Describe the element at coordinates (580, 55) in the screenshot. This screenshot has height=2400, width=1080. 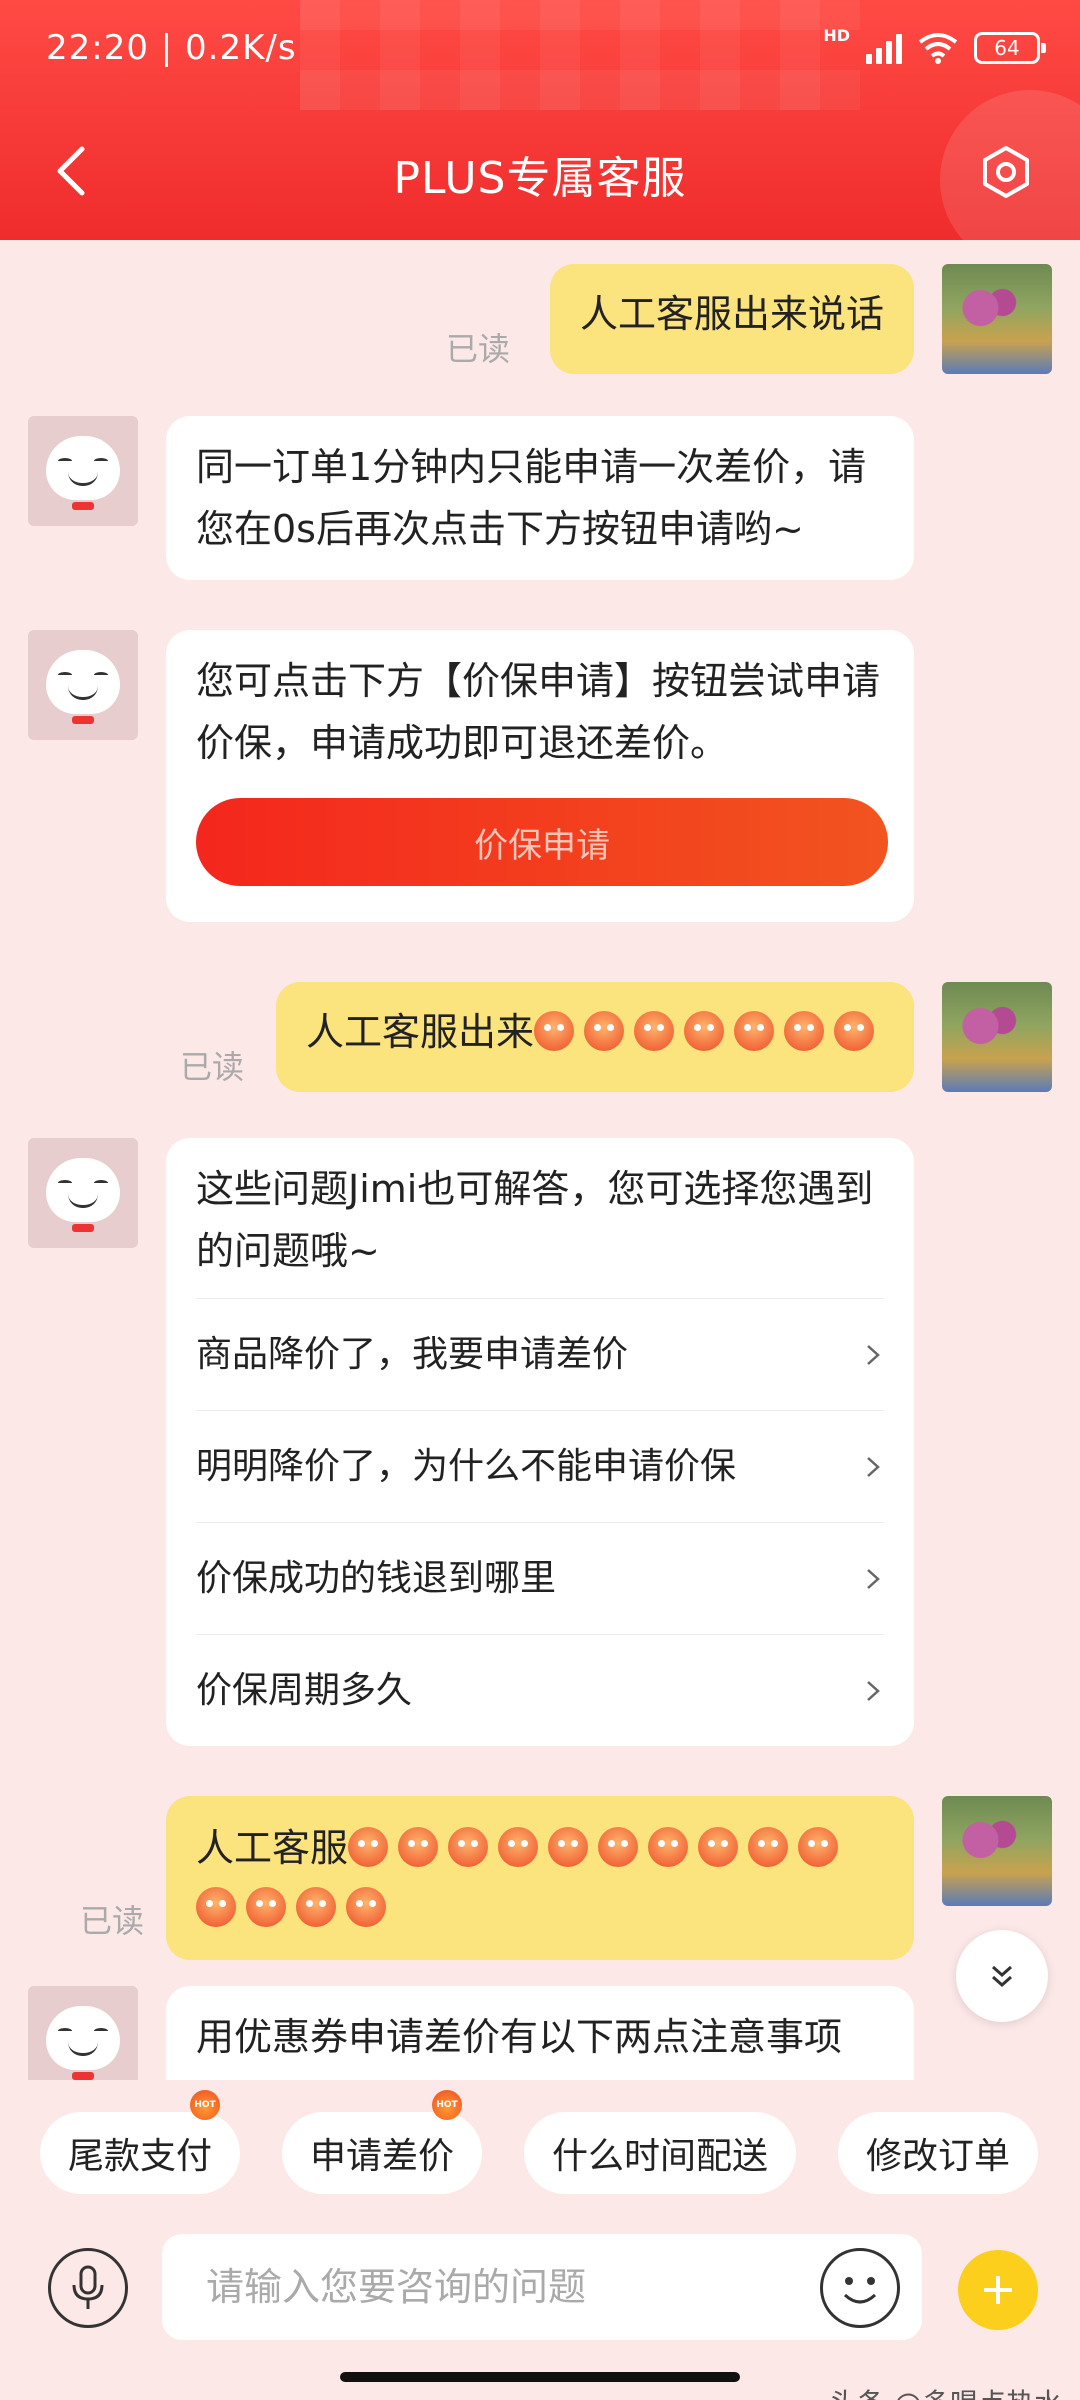
I see `header-pattern` at that location.